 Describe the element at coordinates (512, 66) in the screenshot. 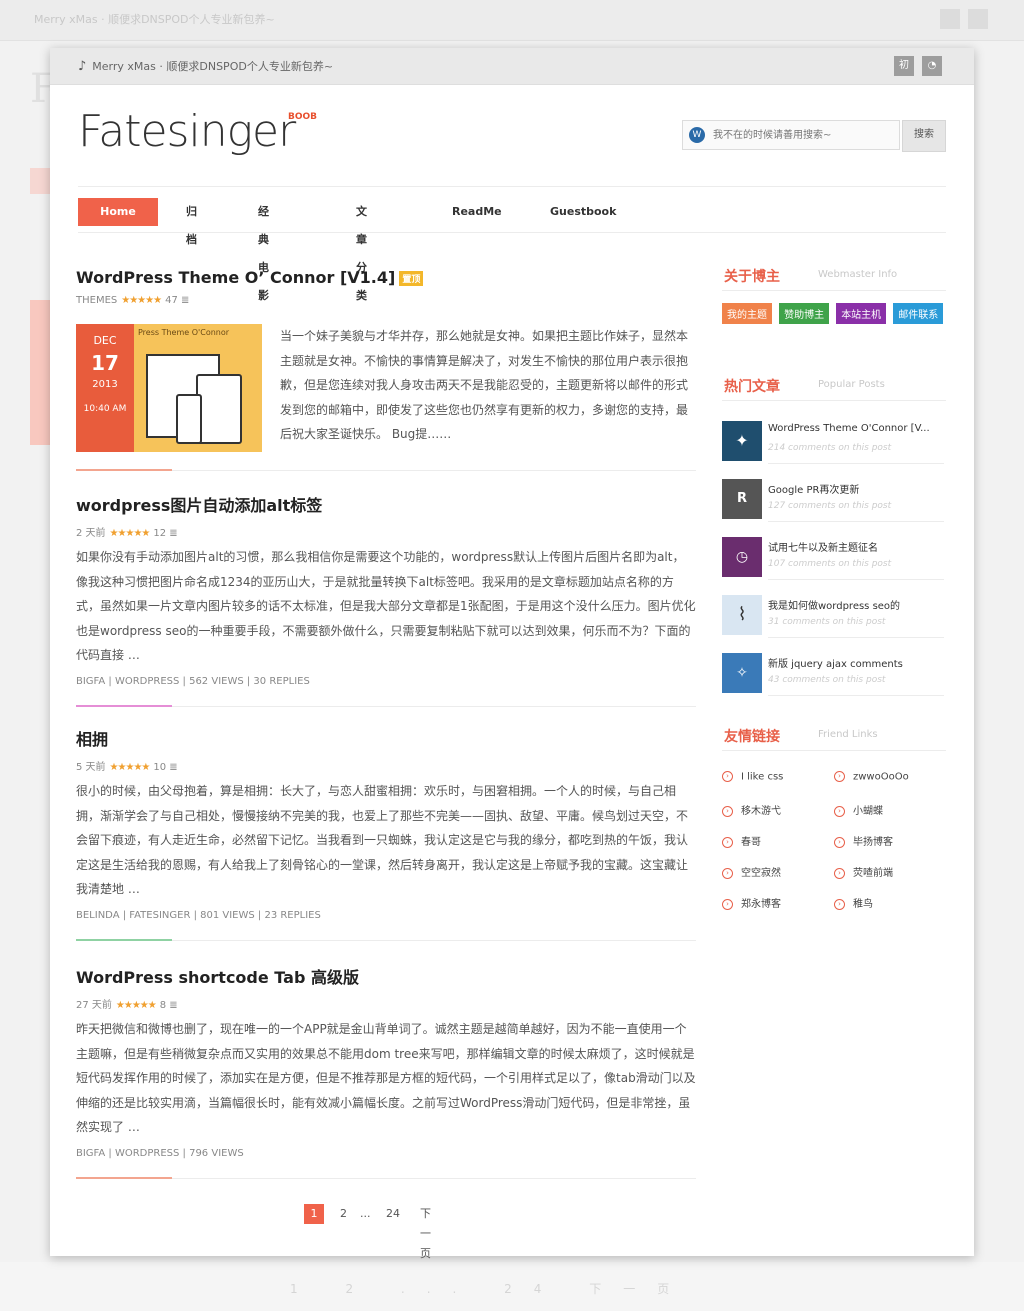

I see `top-bar: ♪ Merry xMas · 顺便求DNSPOD个人专业新包养~ 初 ◔` at that location.